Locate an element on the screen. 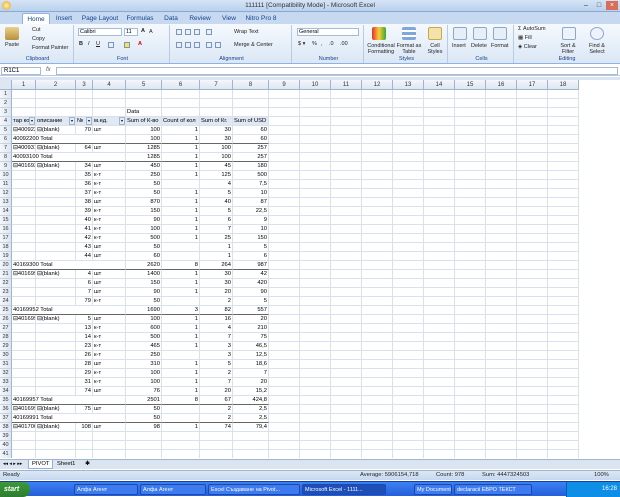 The height and width of the screenshot is (497, 620). grid-cell: 420 is located at coordinates (251, 283).